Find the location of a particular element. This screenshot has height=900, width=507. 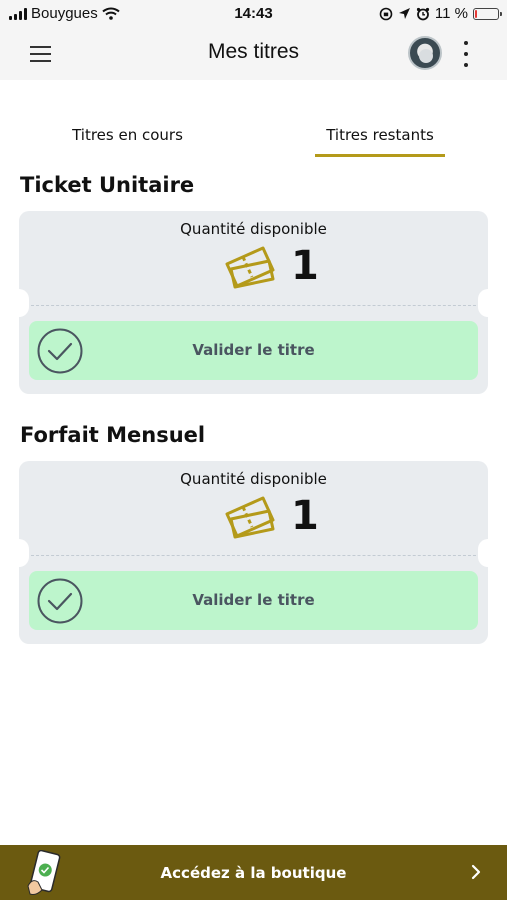

status-right: 11 % is located at coordinates (440, 13).